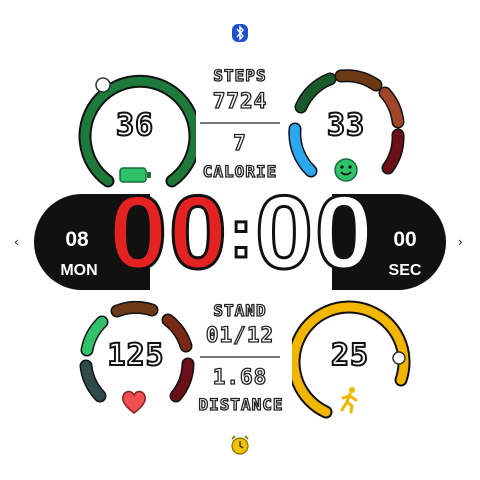 This screenshot has height=480, width=480. Describe the element at coordinates (240, 75) in the screenshot. I see `steps-label: STEPS` at that location.